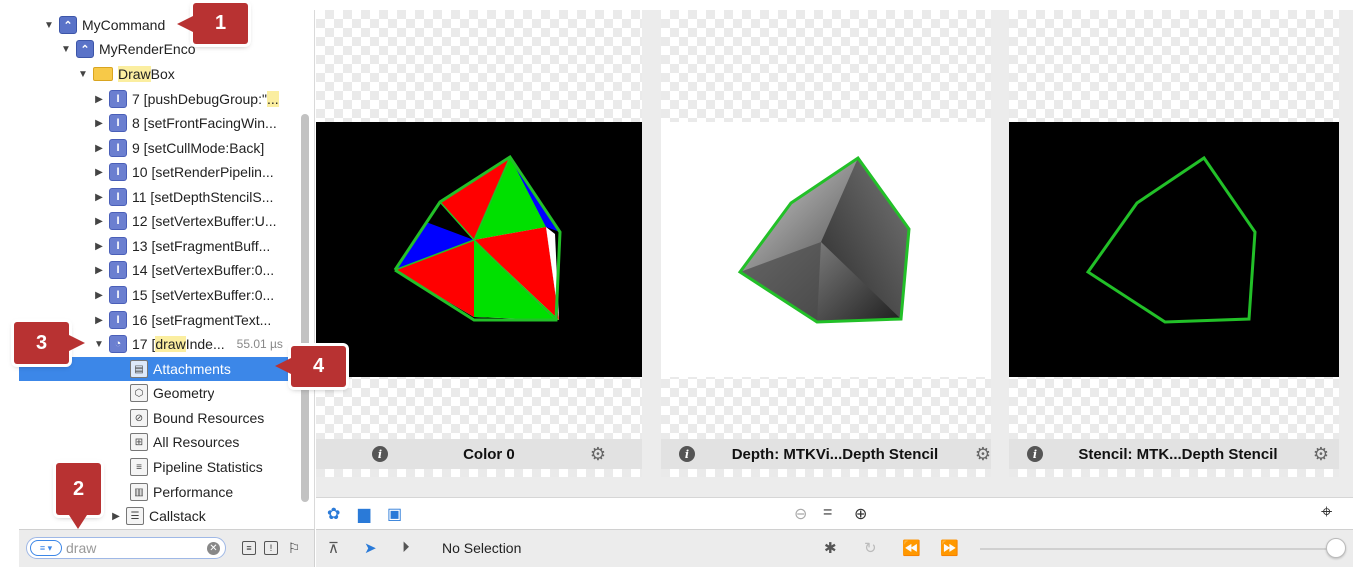 The width and height of the screenshot is (1367, 577). What do you see at coordinates (166, 393) in the screenshot?
I see `outline-row-geometry: ⬡ Geometry` at bounding box center [166, 393].